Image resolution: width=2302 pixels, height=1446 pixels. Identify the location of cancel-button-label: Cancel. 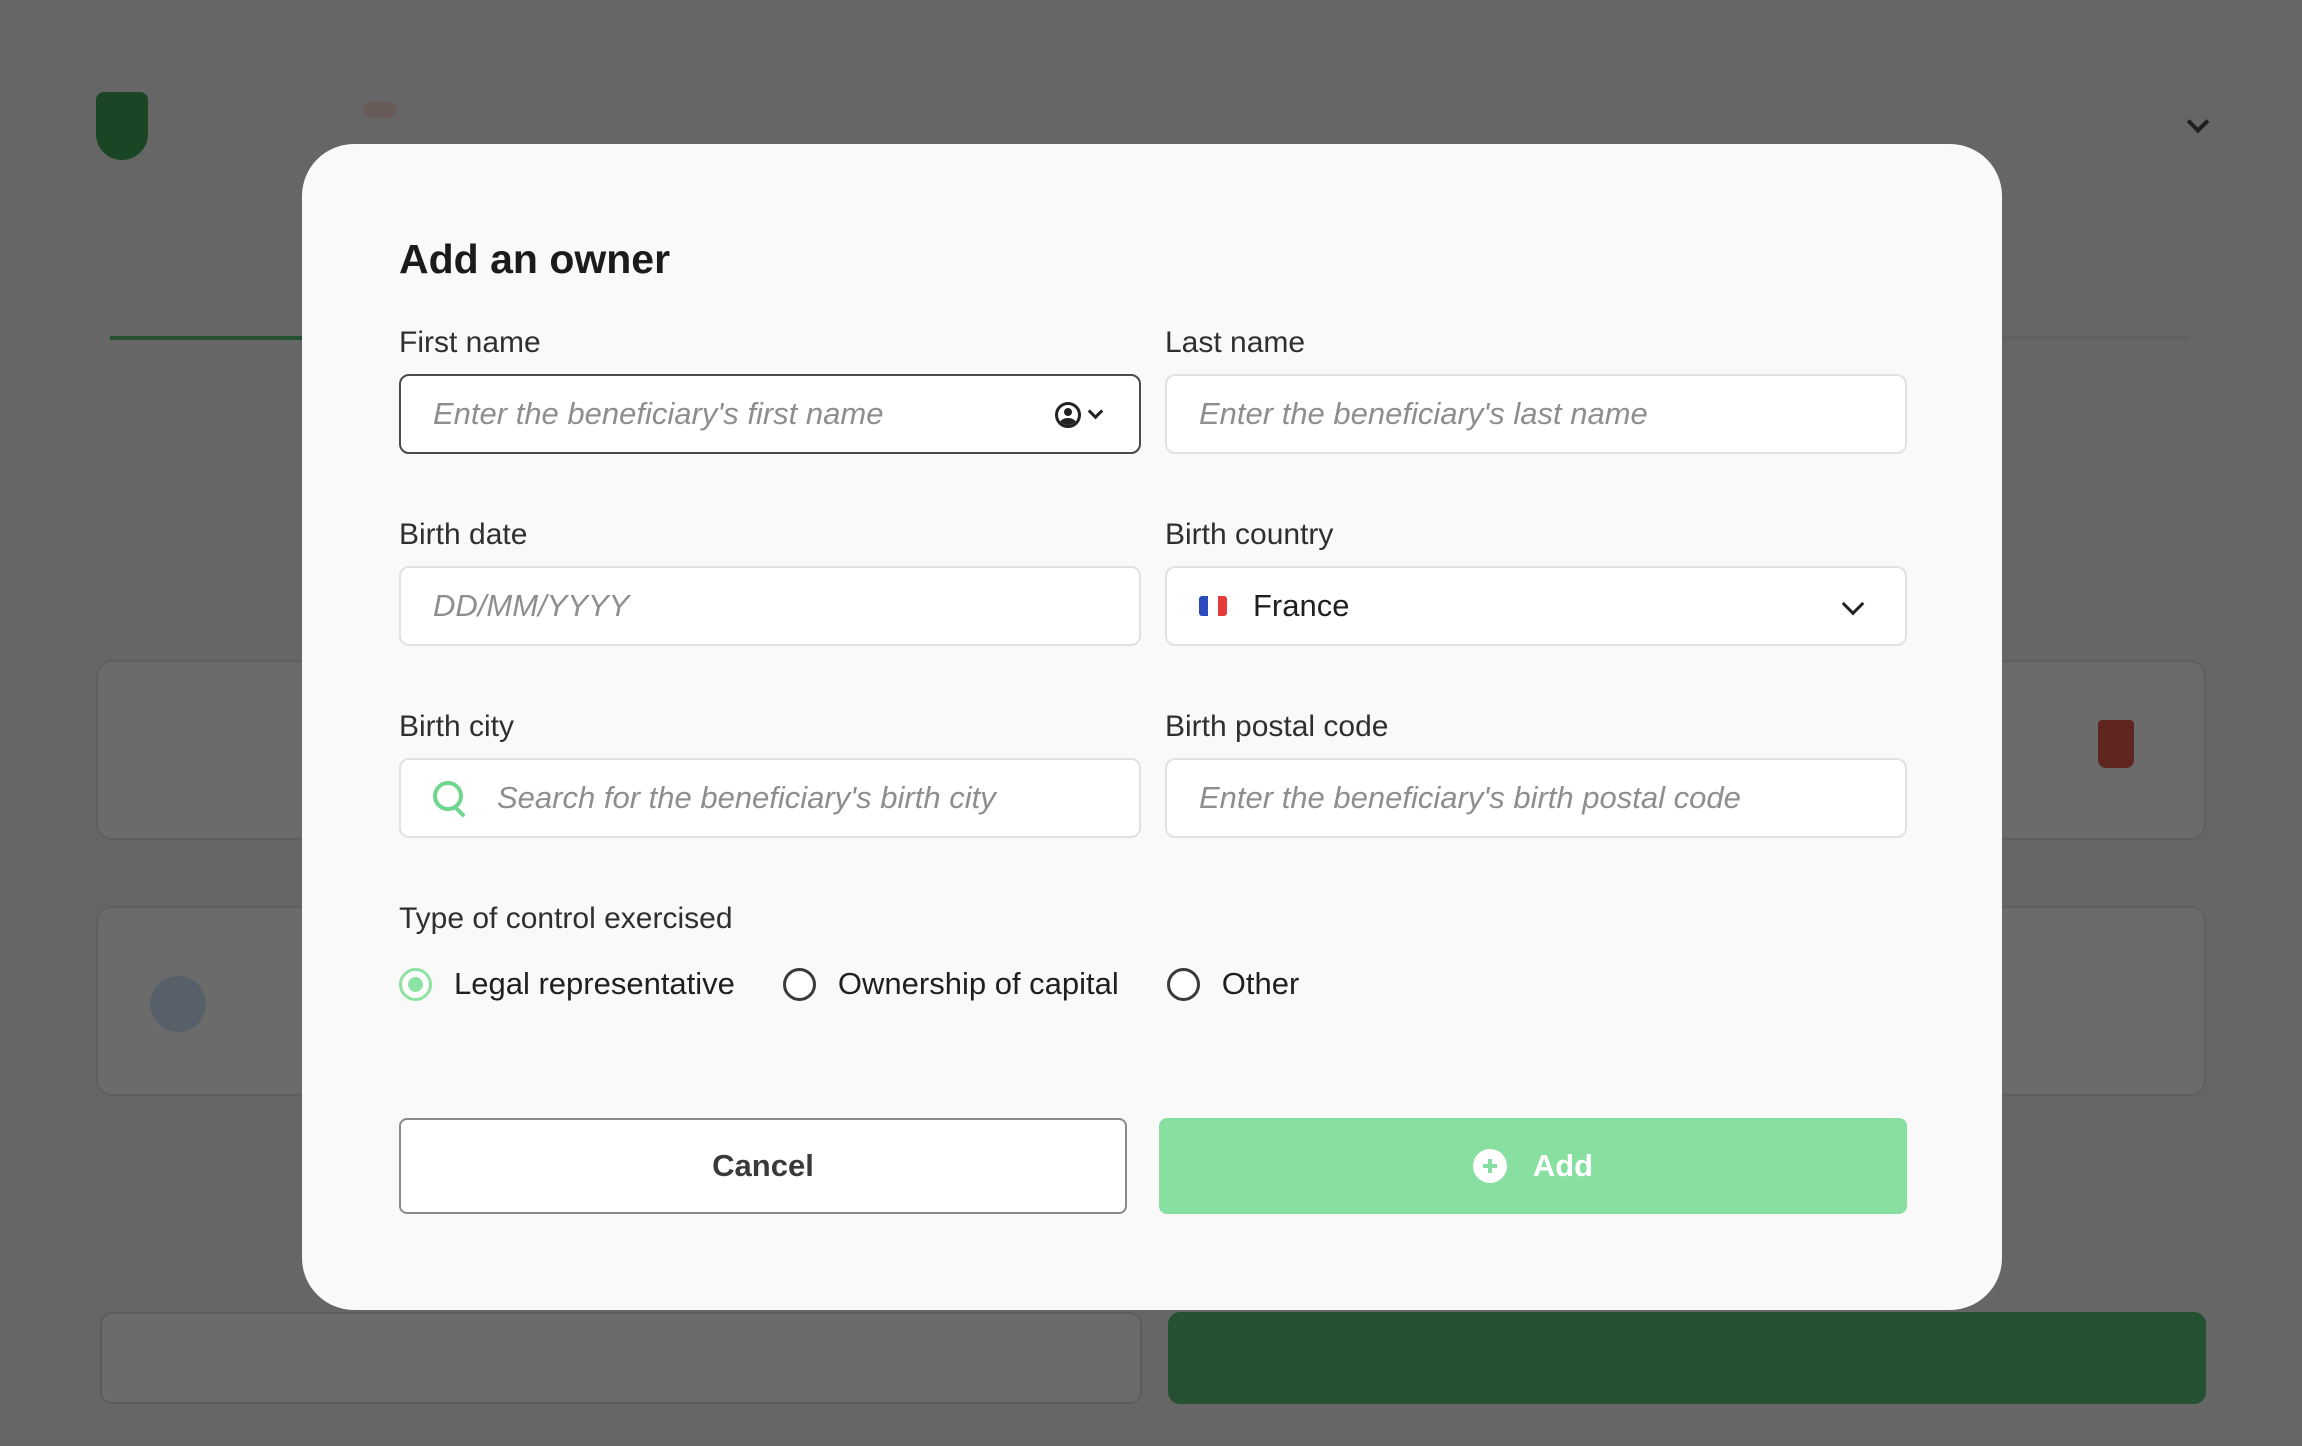
(763, 1165).